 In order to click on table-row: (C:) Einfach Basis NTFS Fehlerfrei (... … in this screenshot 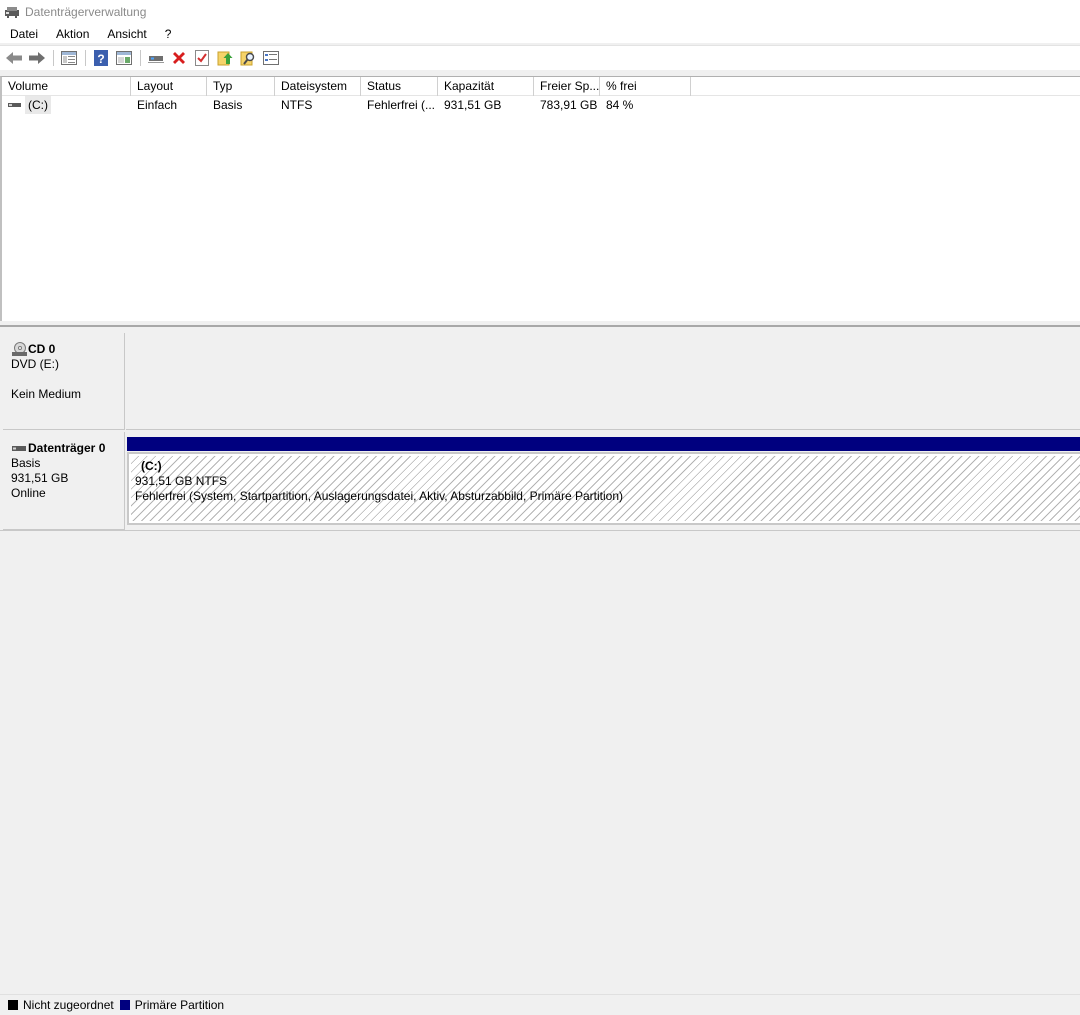, I will do `click(541, 105)`.